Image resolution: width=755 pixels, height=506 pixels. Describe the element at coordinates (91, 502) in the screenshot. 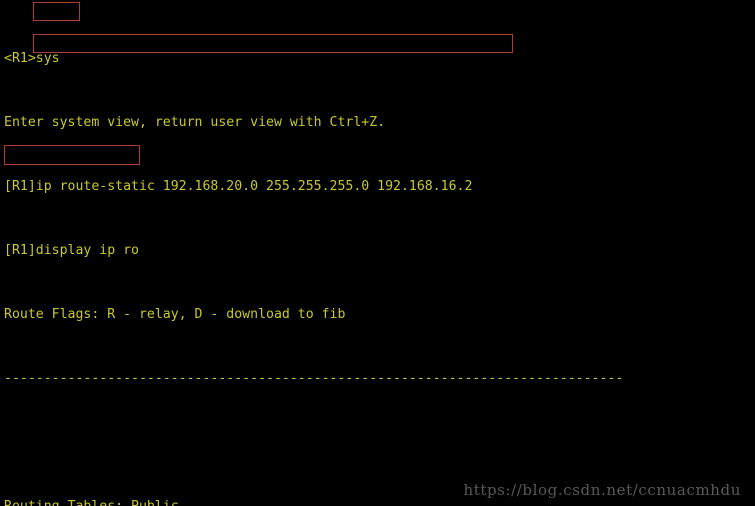

I see `routing-tables-title: Routing Tables: Public` at that location.